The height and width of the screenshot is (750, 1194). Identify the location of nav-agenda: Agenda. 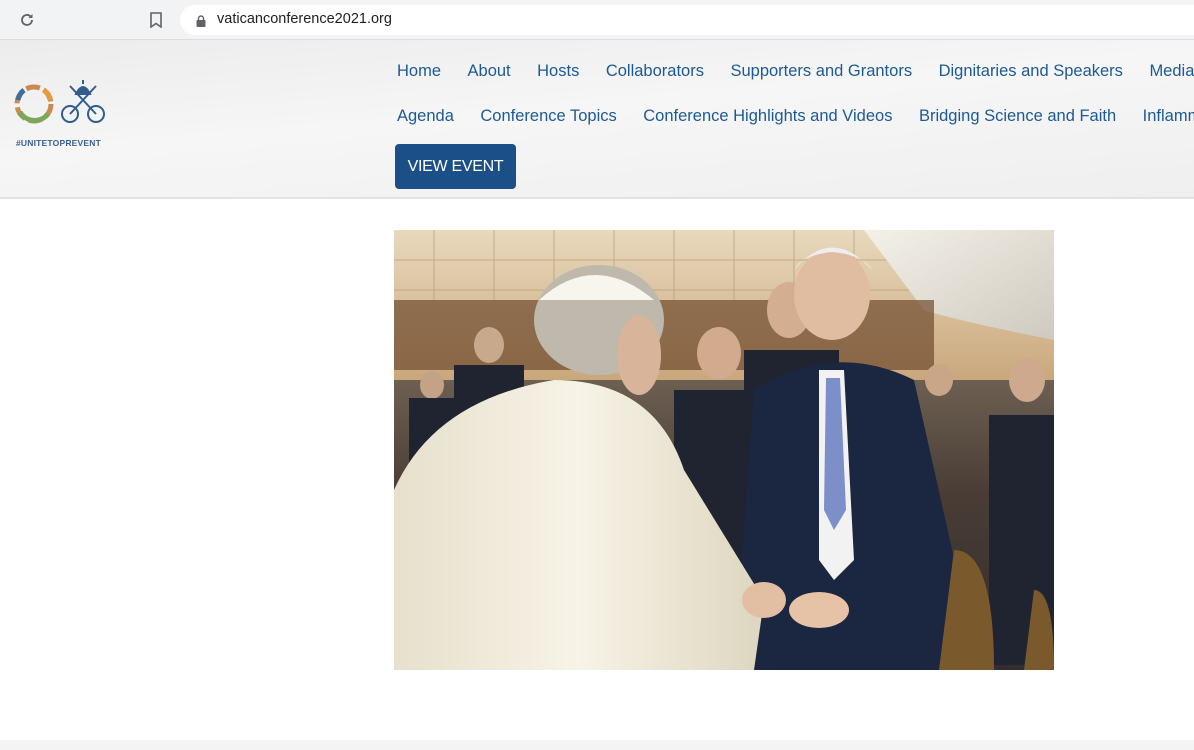
(425, 116).